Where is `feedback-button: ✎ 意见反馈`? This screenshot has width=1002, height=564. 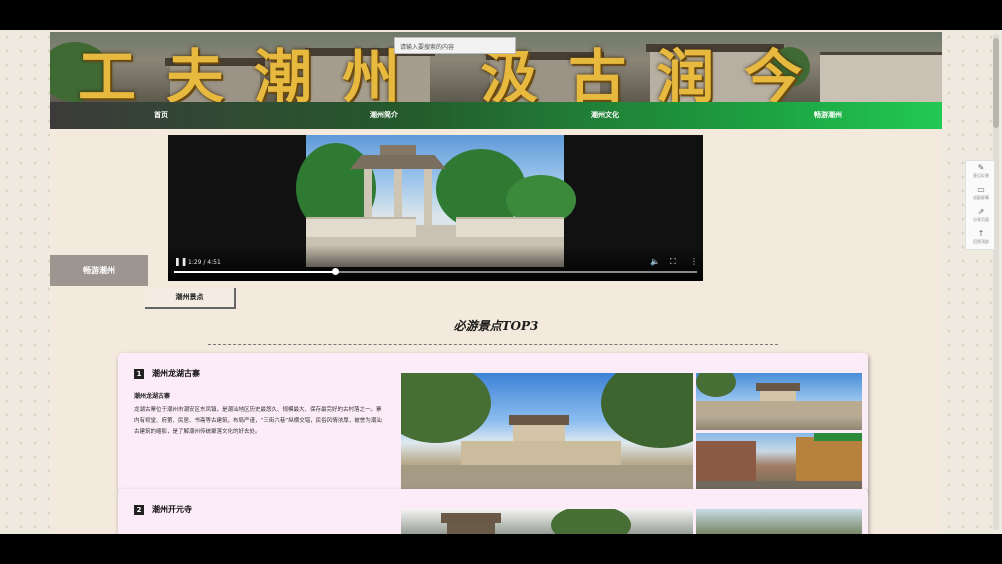
feedback-button: ✎ 意见反馈 is located at coordinates (981, 174).